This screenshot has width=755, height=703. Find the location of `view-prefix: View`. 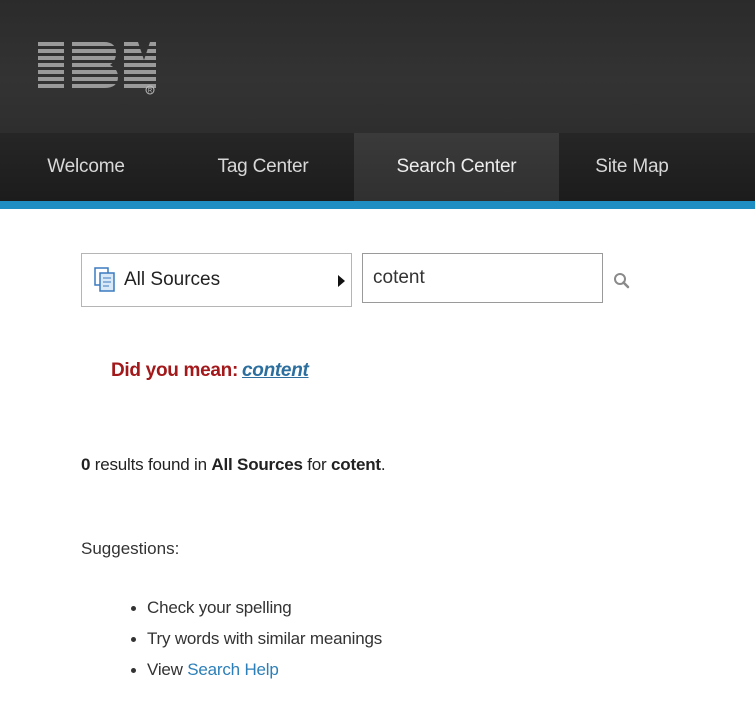

view-prefix: View is located at coordinates (167, 669).